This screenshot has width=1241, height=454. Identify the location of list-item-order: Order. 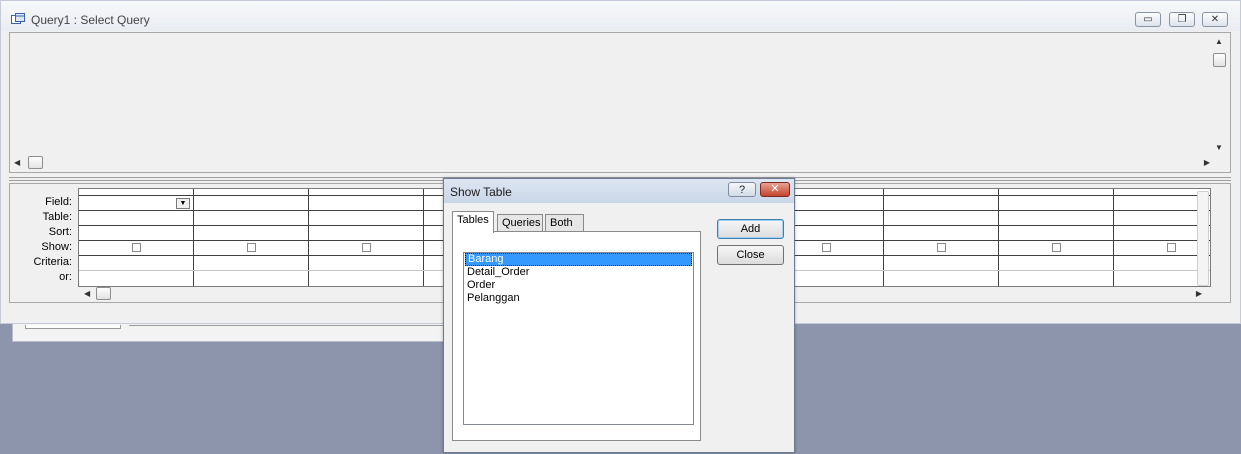
(578, 285).